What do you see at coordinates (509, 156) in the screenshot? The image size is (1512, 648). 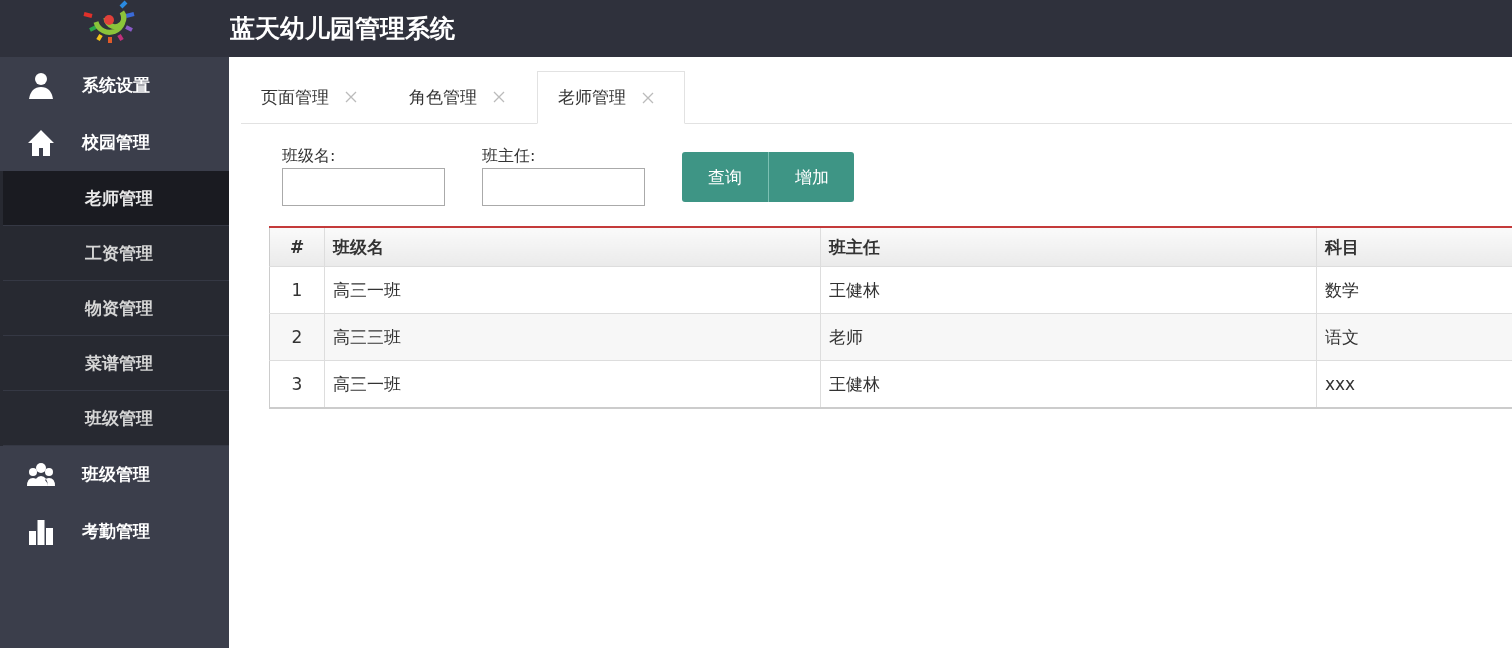 I see `field-label: 班主任:` at bounding box center [509, 156].